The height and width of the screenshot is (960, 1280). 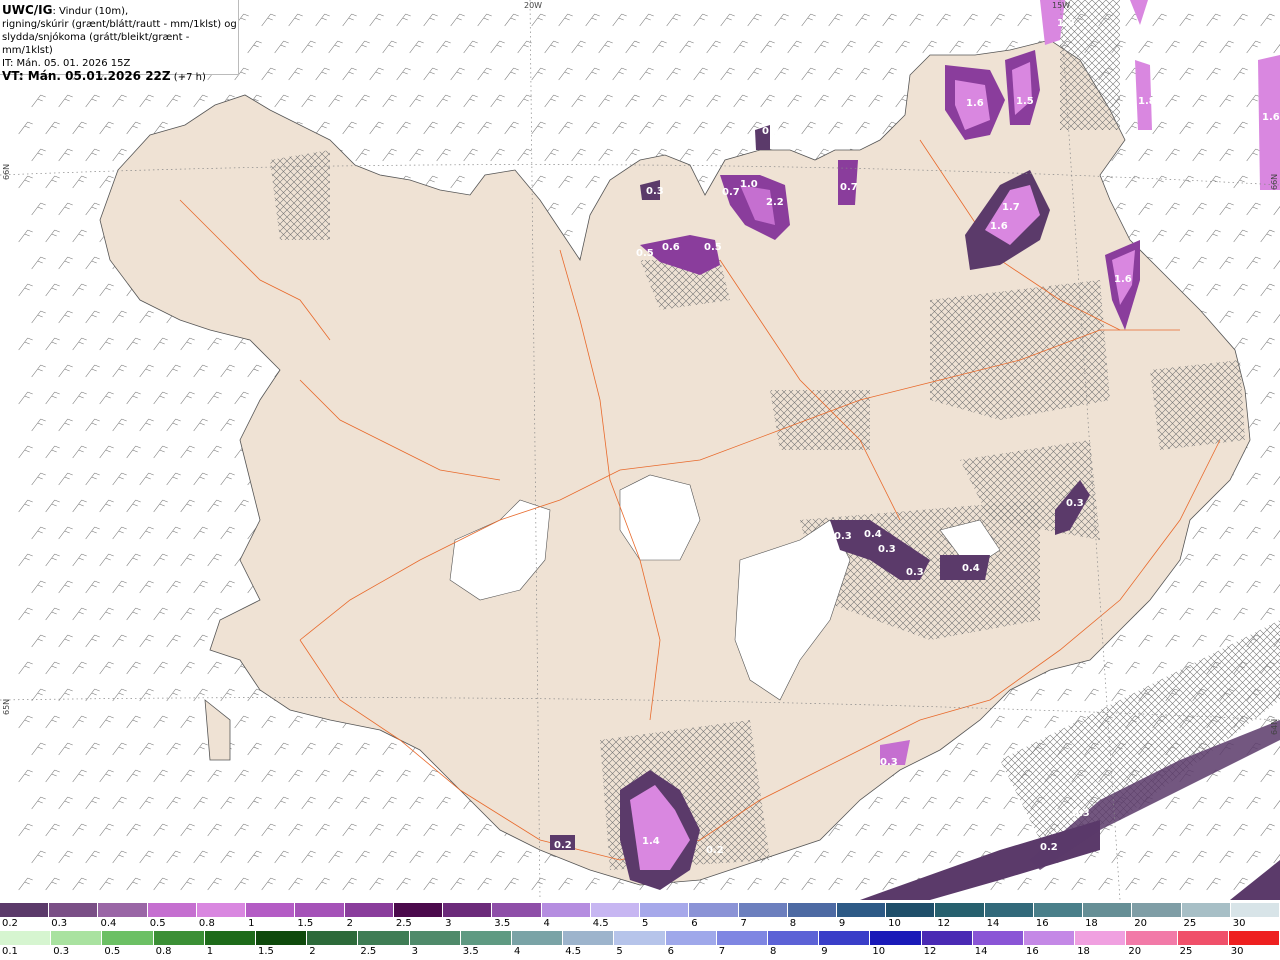 What do you see at coordinates (448, 923) in the screenshot?
I see `legend-label: 3` at bounding box center [448, 923].